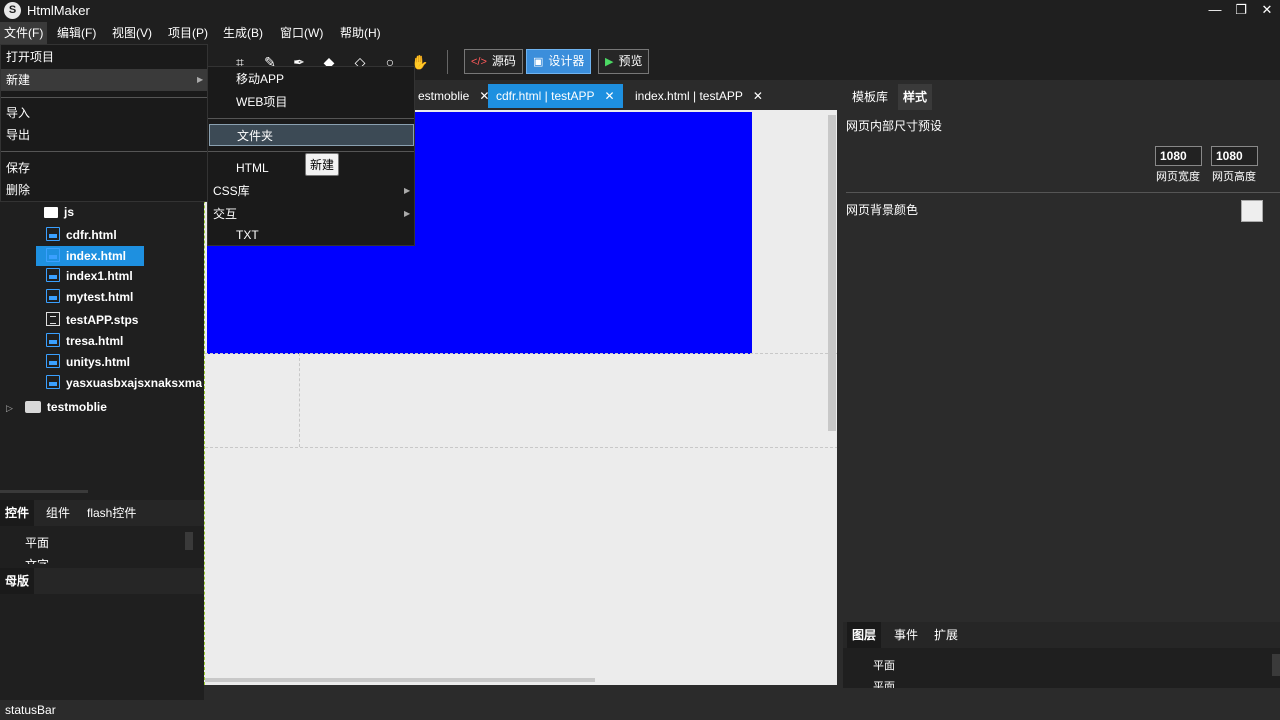  I want to click on project-icon, so click(32, 407).